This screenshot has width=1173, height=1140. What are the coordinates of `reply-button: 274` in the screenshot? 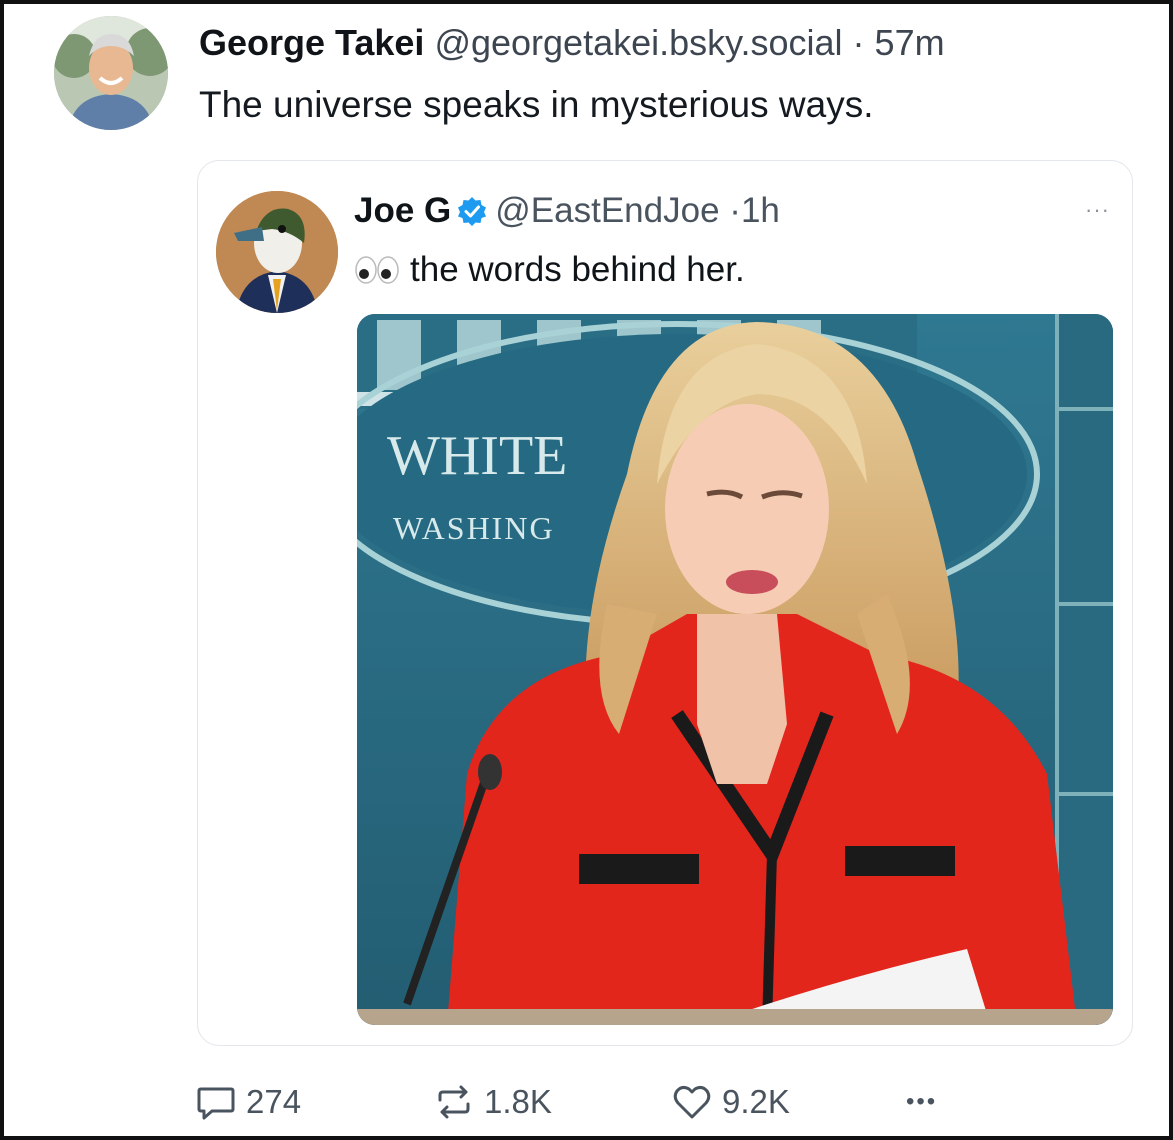 It's located at (247, 1102).